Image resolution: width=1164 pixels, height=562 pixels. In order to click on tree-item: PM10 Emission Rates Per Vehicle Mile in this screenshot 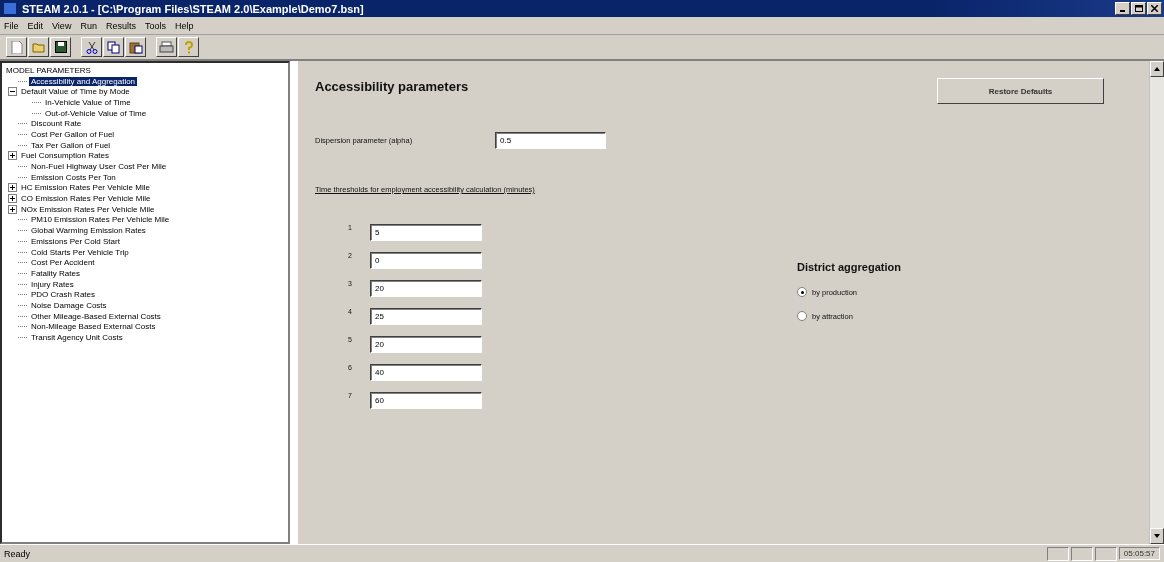, I will do `click(100, 220)`.